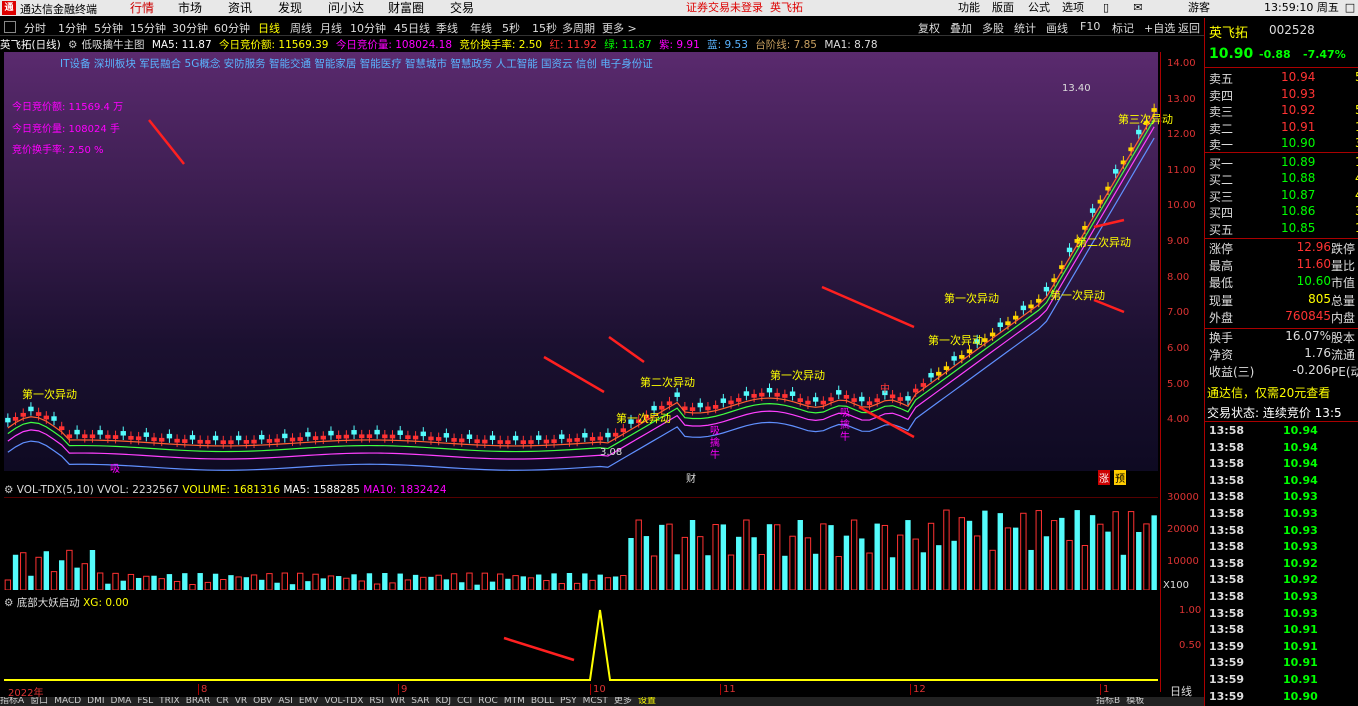  Describe the element at coordinates (929, 28) in the screenshot. I see `toolbar-button-0: 复权` at that location.